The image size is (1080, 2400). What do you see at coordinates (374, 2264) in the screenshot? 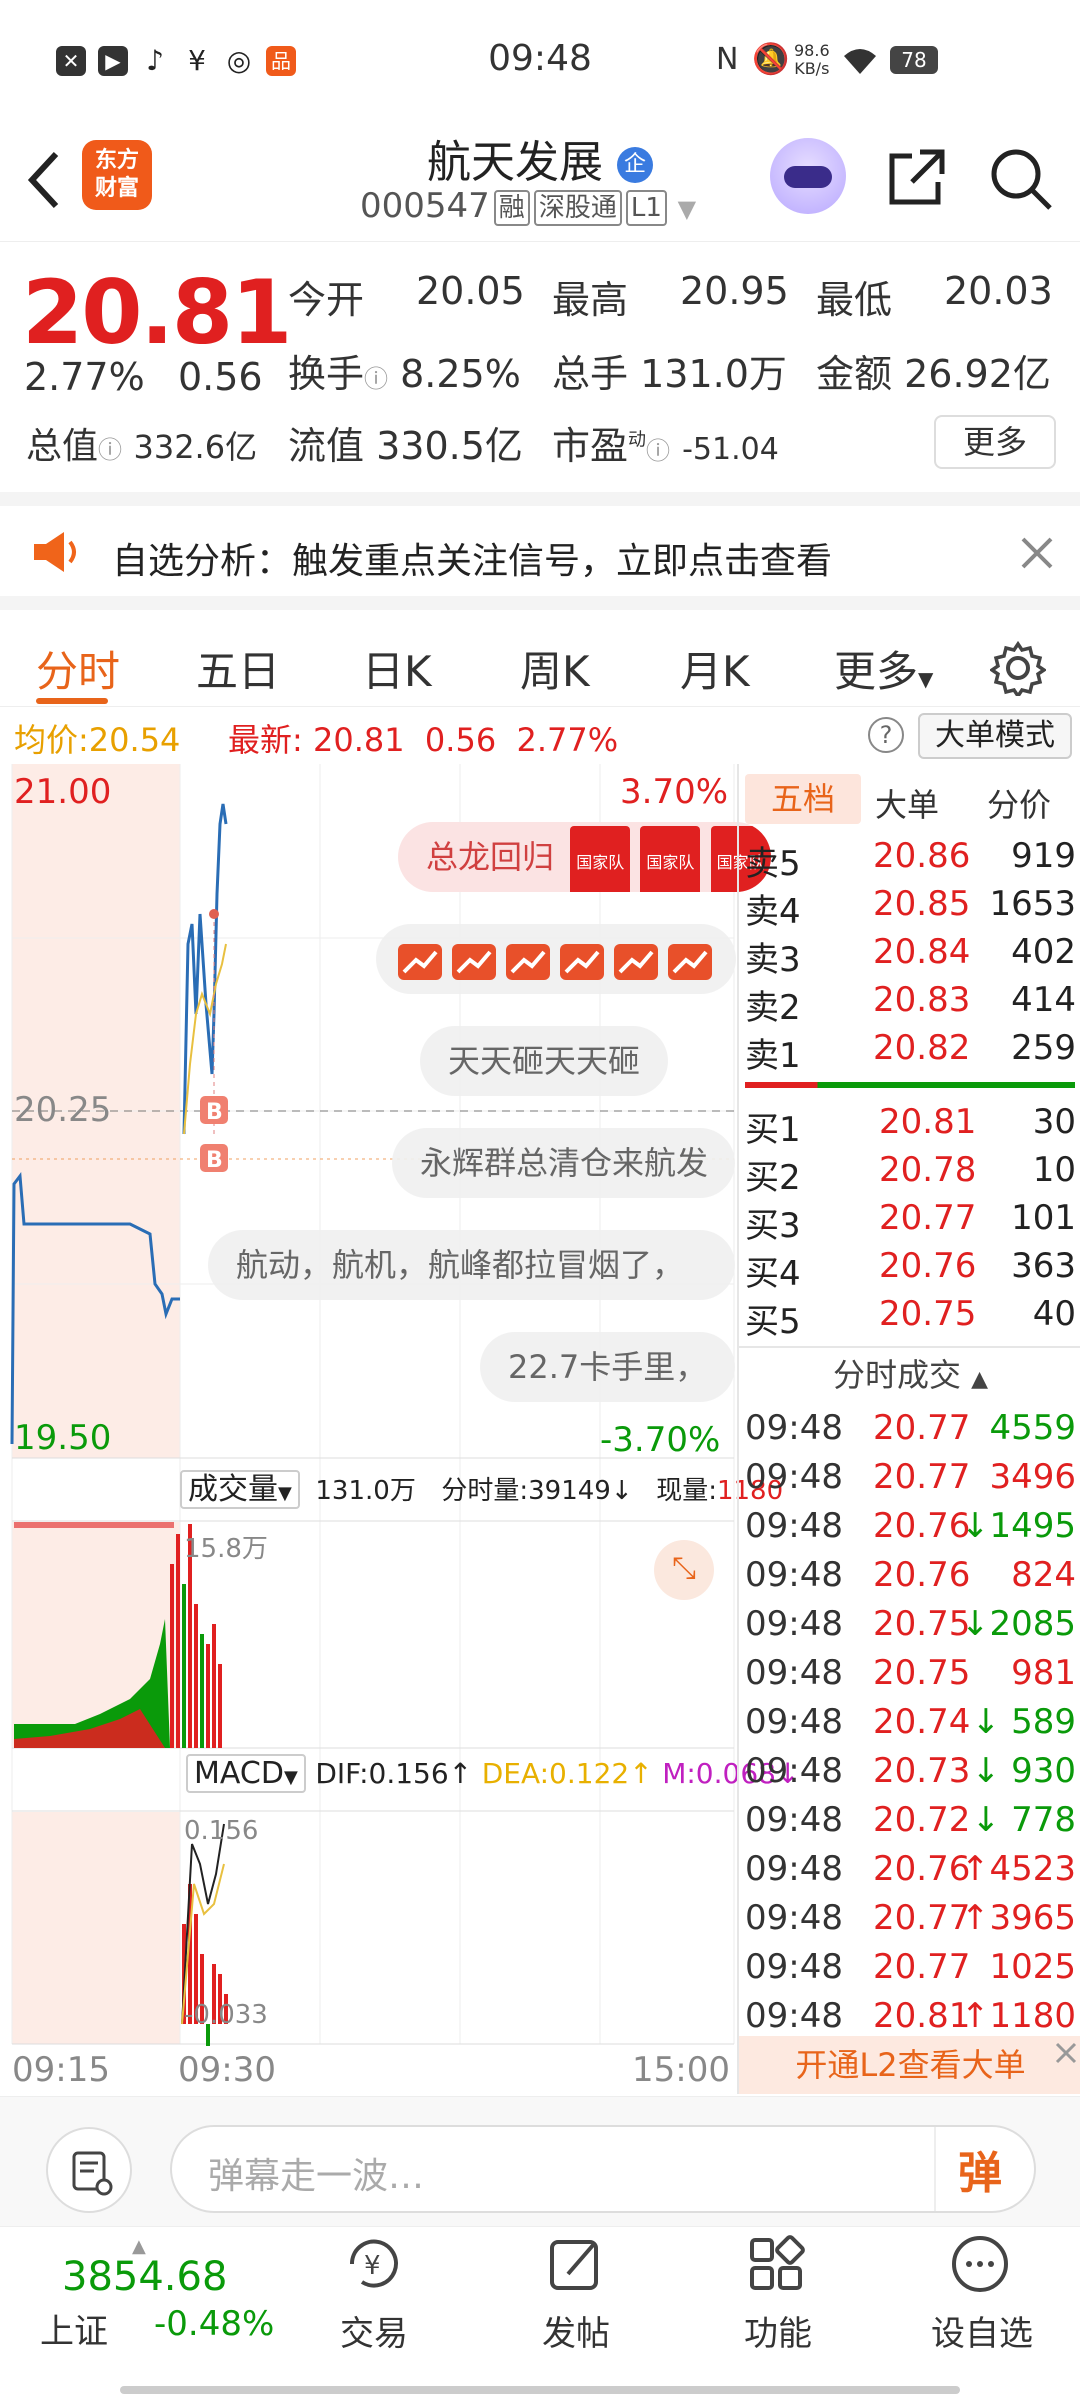
I see `trade-icon: ¥` at bounding box center [374, 2264].